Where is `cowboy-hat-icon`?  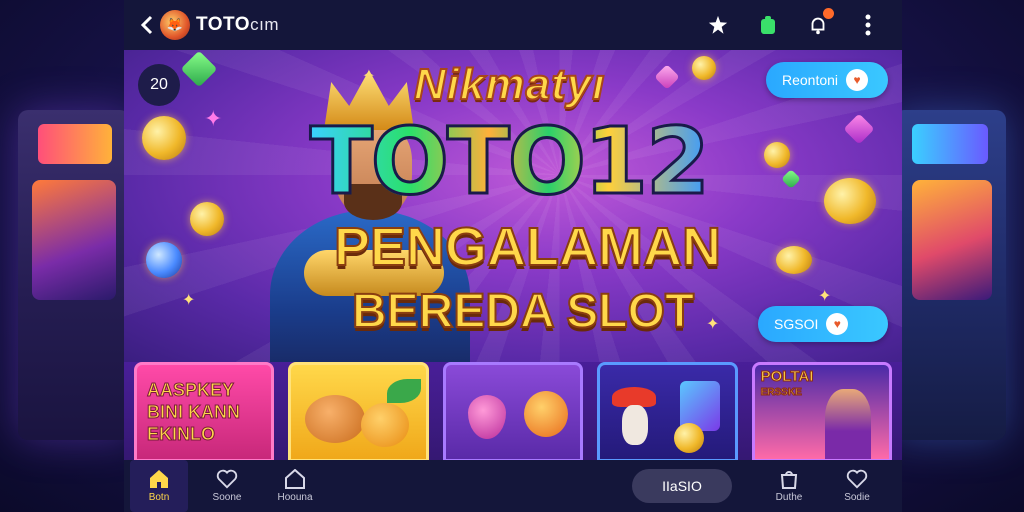
cowboy-hat-icon is located at coordinates (634, 397).